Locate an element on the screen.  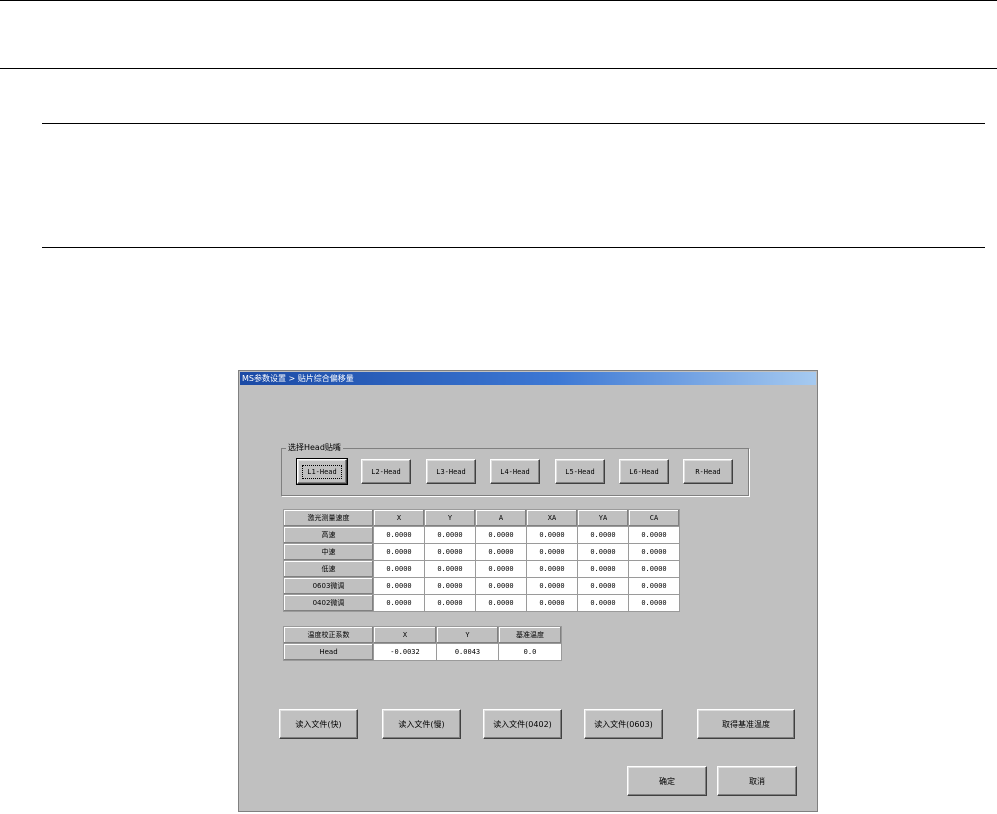
speed-table-corner: 激光测量速度 is located at coordinates (328, 518).